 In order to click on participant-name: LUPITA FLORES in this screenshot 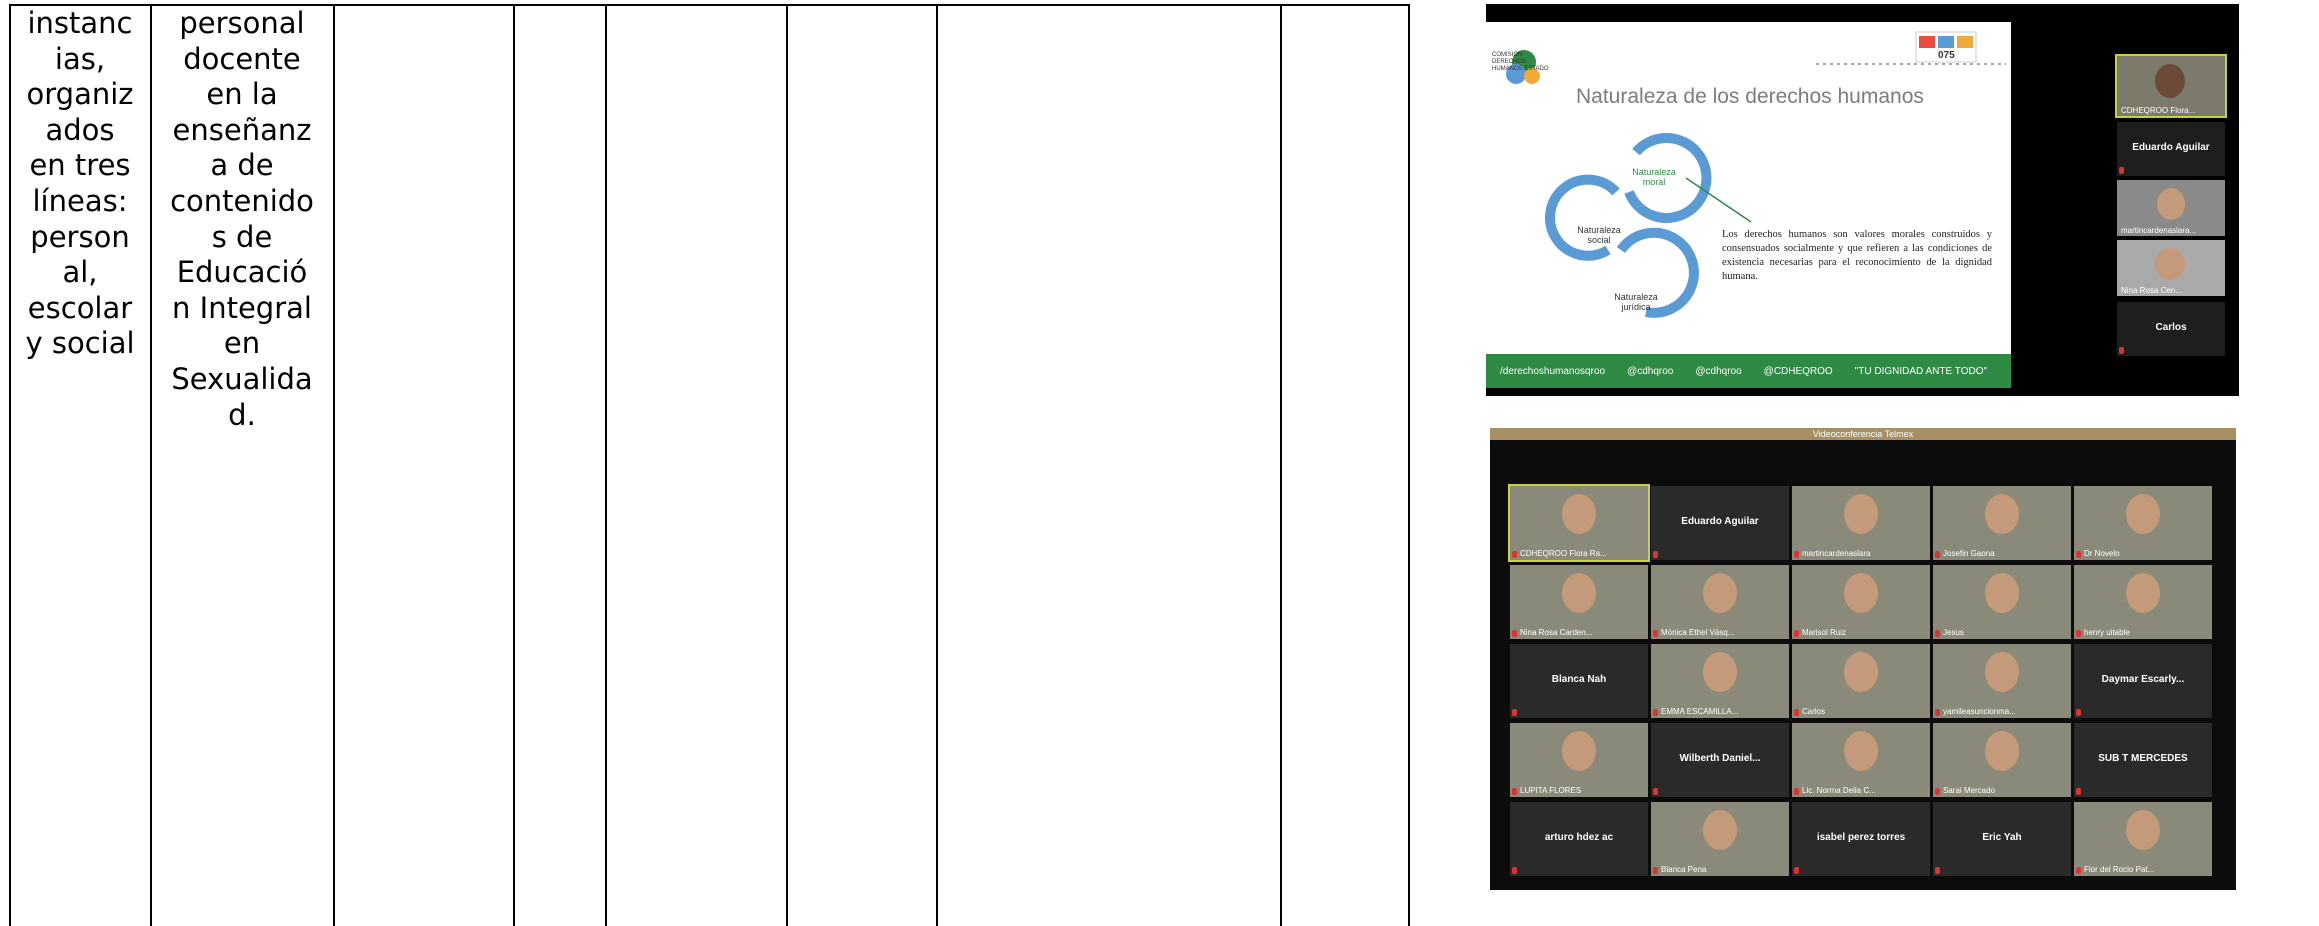, I will do `click(1551, 790)`.